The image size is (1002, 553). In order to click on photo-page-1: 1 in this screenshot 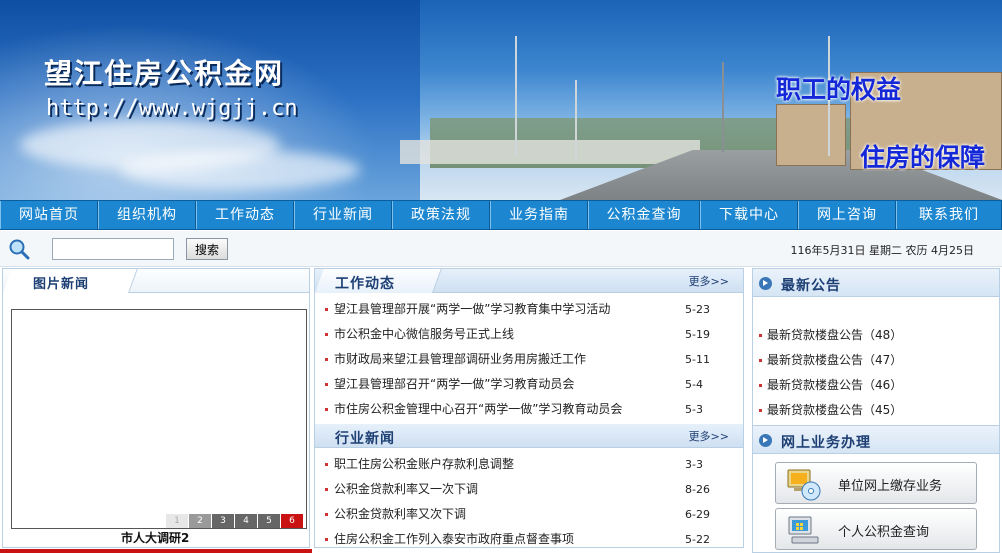, I will do `click(177, 521)`.